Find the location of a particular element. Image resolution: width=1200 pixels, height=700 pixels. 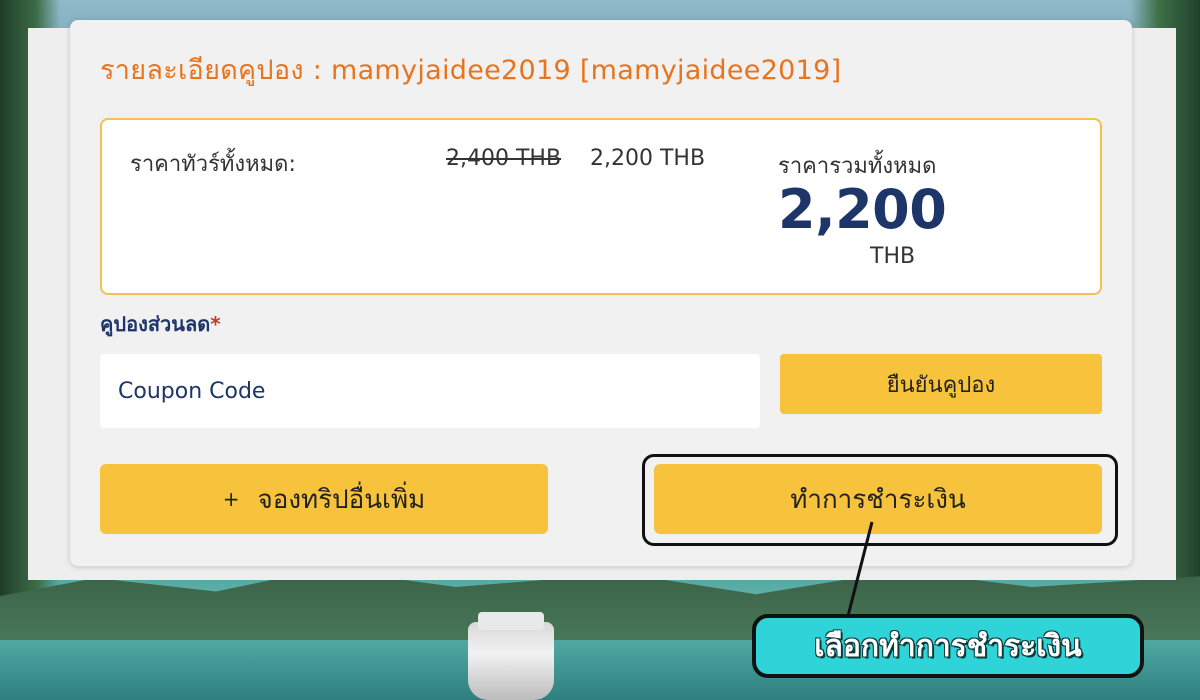

total-price-value: 2,200 is located at coordinates (862, 209).